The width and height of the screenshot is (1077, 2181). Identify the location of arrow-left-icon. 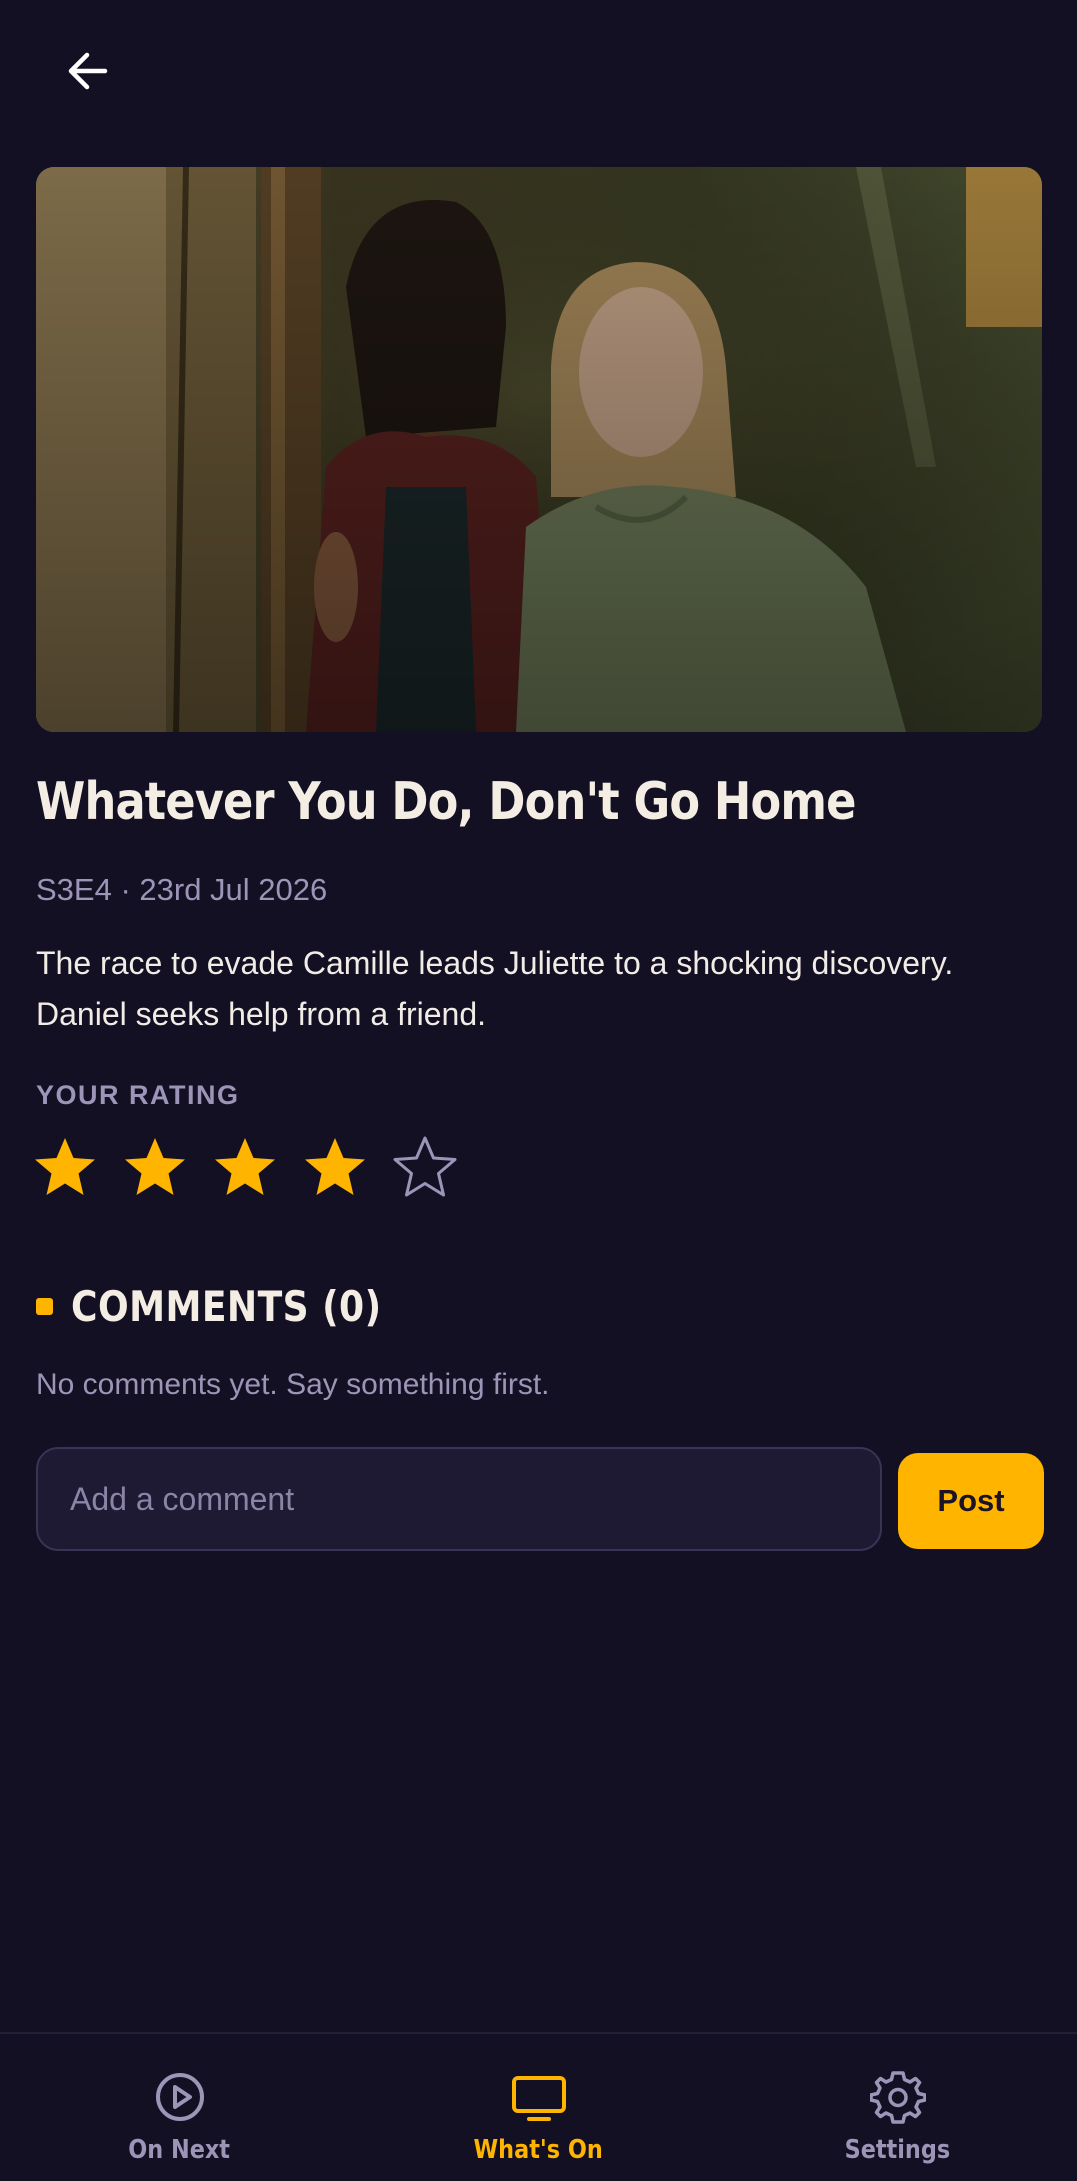
(88, 71).